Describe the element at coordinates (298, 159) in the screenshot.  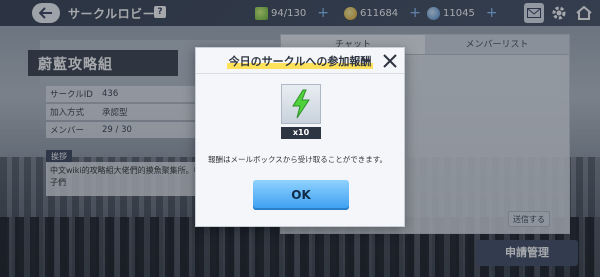
I see `modal-message: 報酬はメールボックスから受け取ることができます。` at that location.